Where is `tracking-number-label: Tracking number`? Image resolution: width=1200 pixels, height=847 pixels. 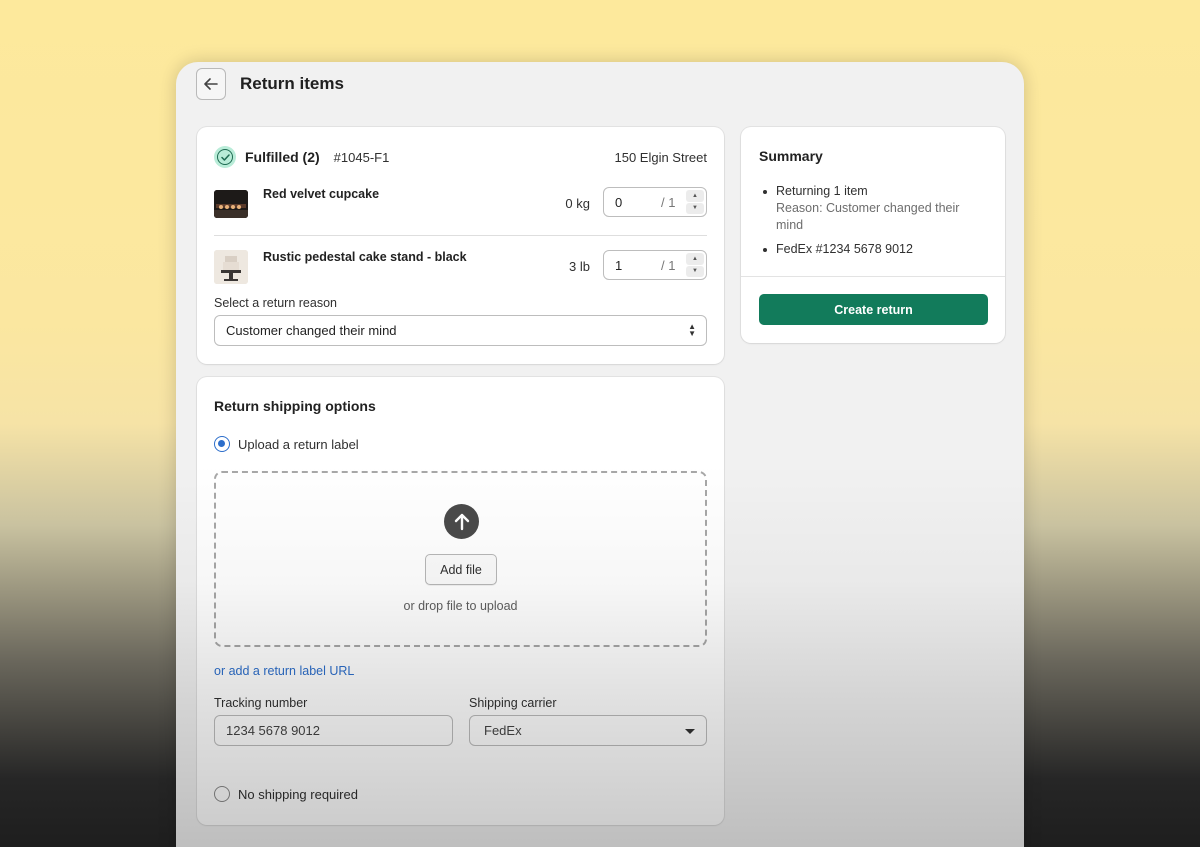 tracking-number-label: Tracking number is located at coordinates (261, 703).